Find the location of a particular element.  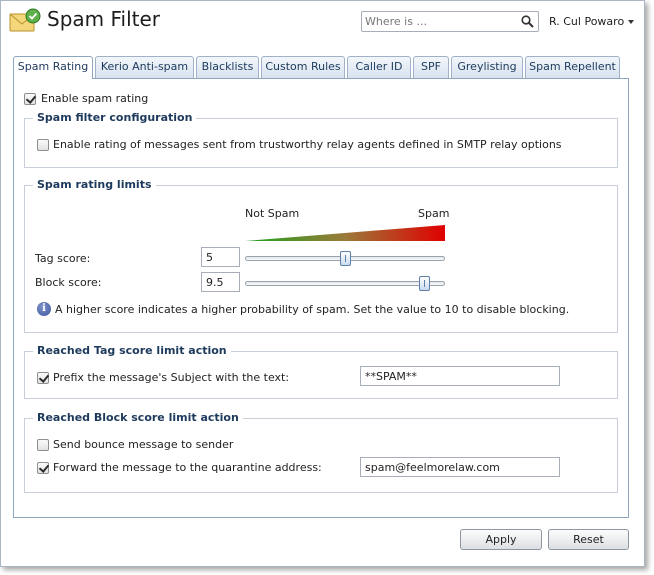

info-icon: i is located at coordinates (44, 309).